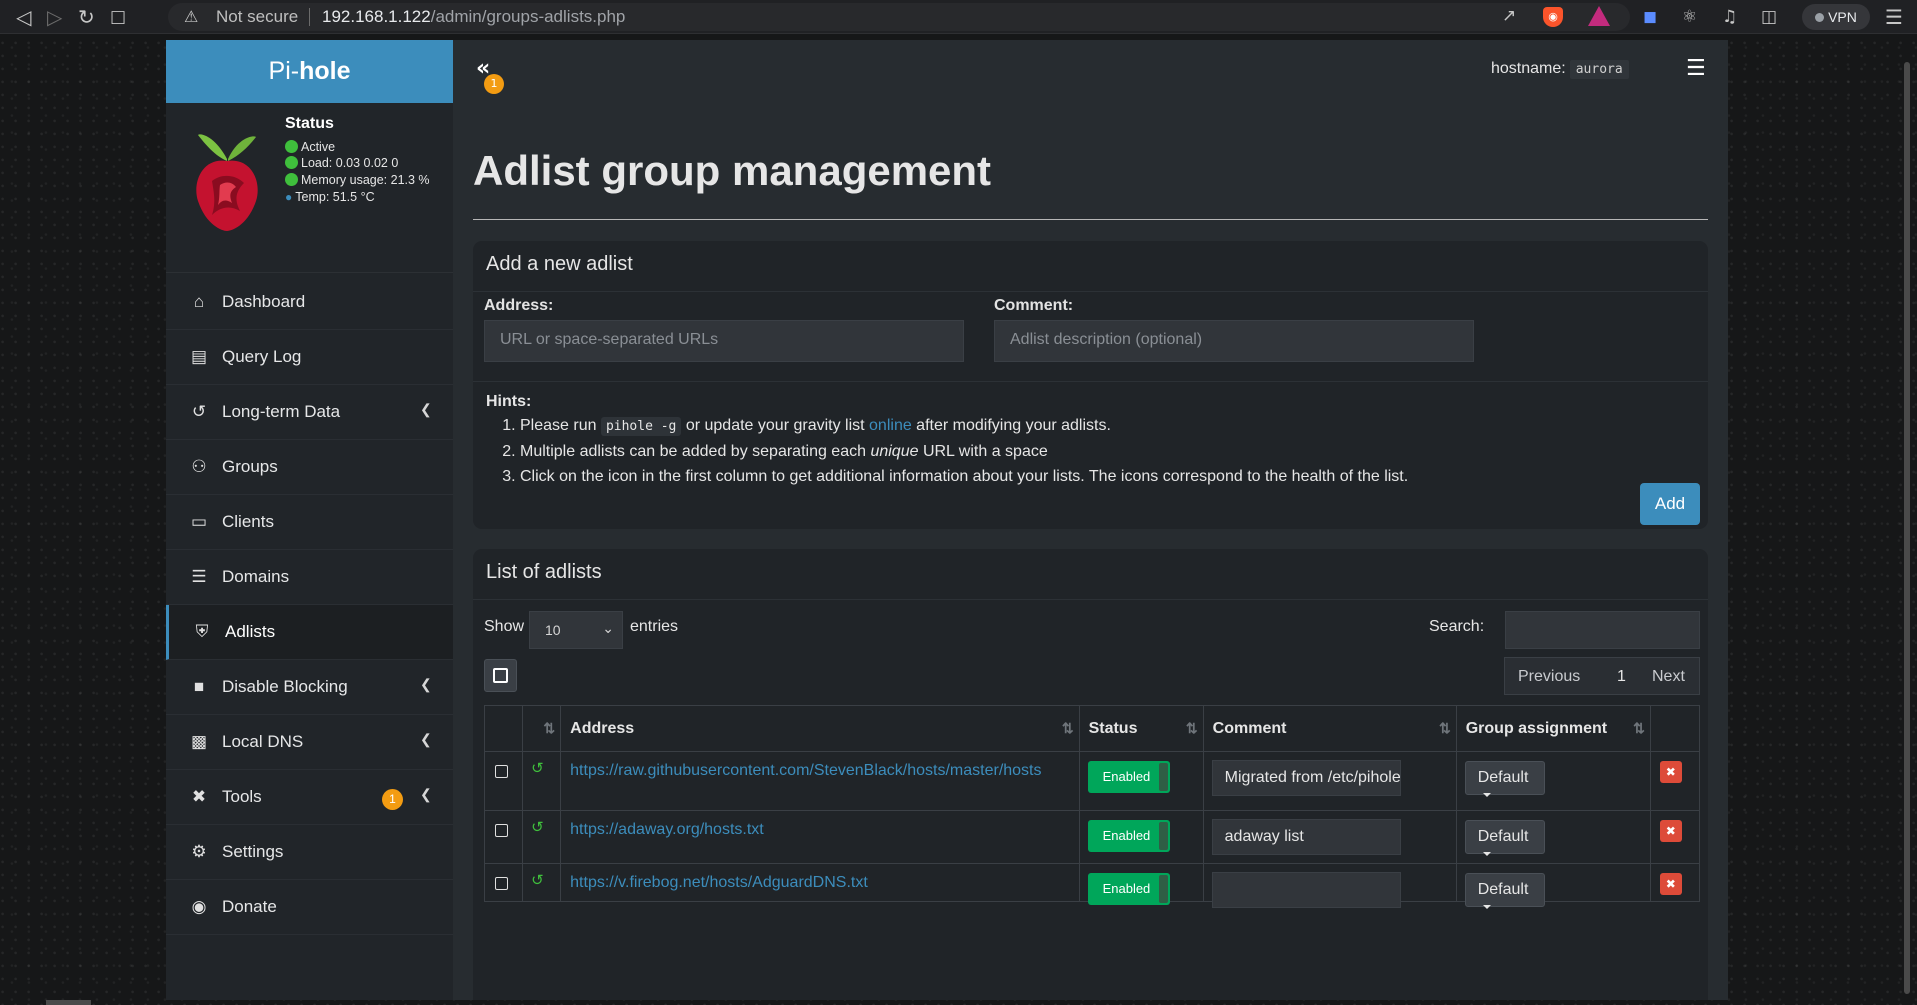 The height and width of the screenshot is (1005, 1917). Describe the element at coordinates (820, 728) in the screenshot. I see `address-column-header: Address ⇅` at that location.